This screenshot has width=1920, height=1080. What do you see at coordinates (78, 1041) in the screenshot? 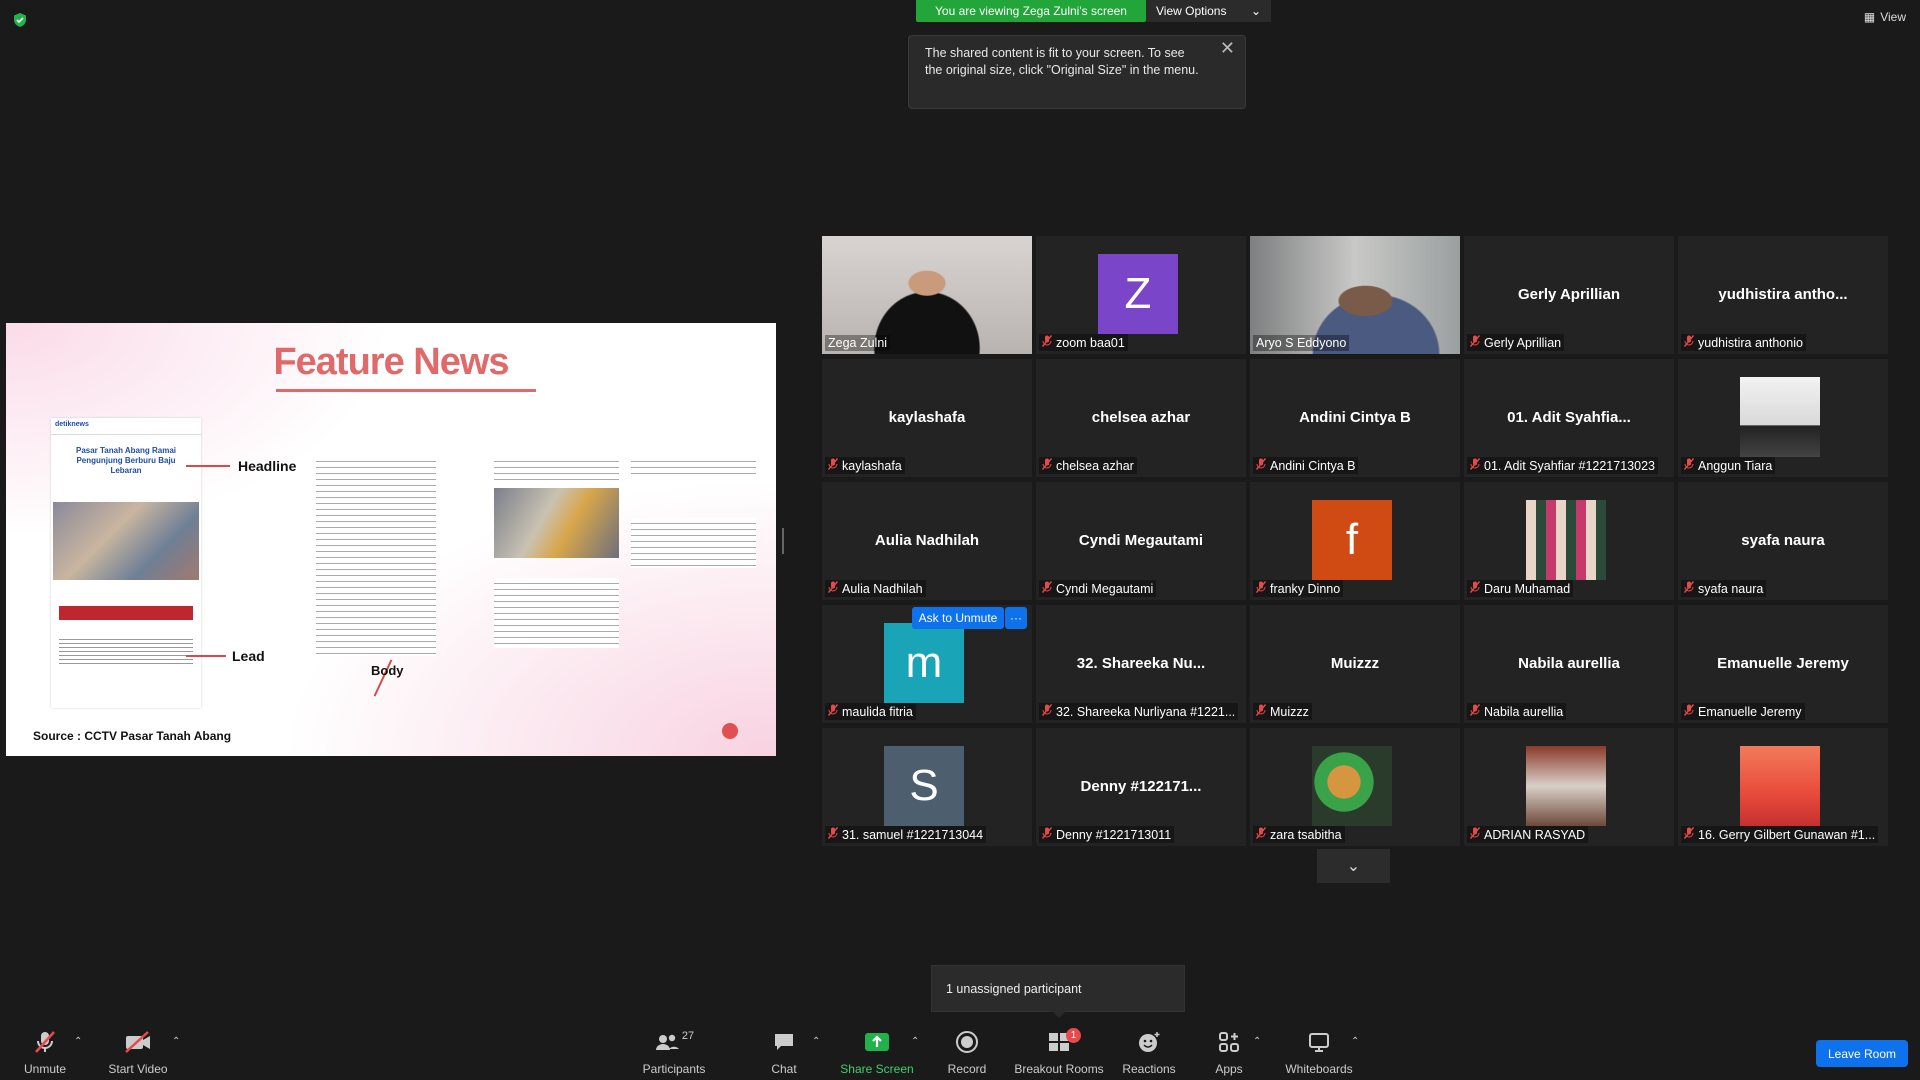
I see `audio-caret-icon: ⌃` at bounding box center [78, 1041].